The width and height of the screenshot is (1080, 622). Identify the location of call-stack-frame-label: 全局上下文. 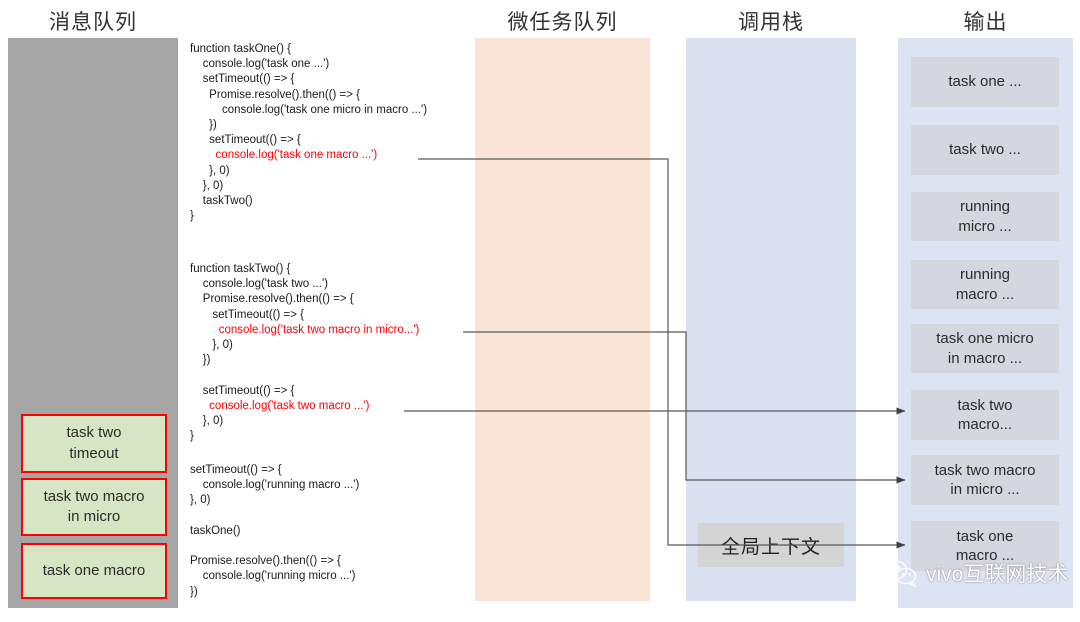
(770, 547).